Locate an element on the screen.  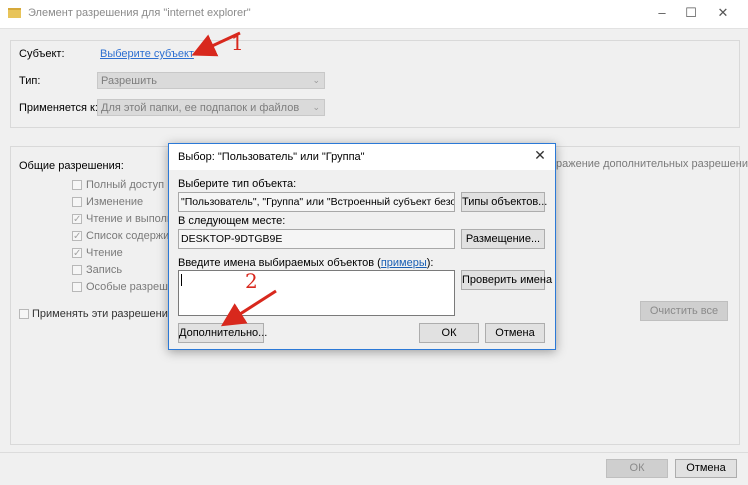
annotation-number-1: 1 is located at coordinates (237, 43).